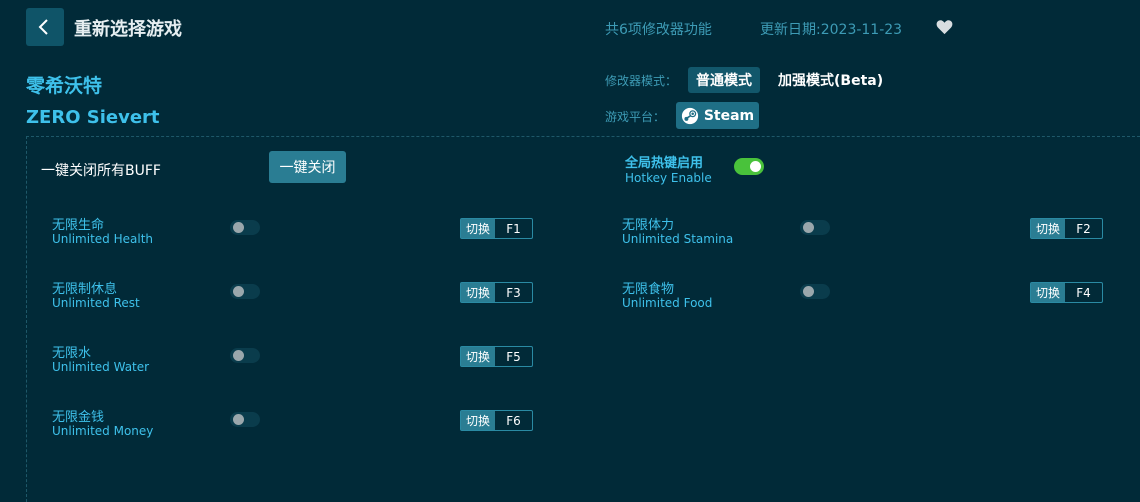 The height and width of the screenshot is (502, 1140). What do you see at coordinates (103, 239) in the screenshot?
I see `cheat-name-en: Unlimited Health` at bounding box center [103, 239].